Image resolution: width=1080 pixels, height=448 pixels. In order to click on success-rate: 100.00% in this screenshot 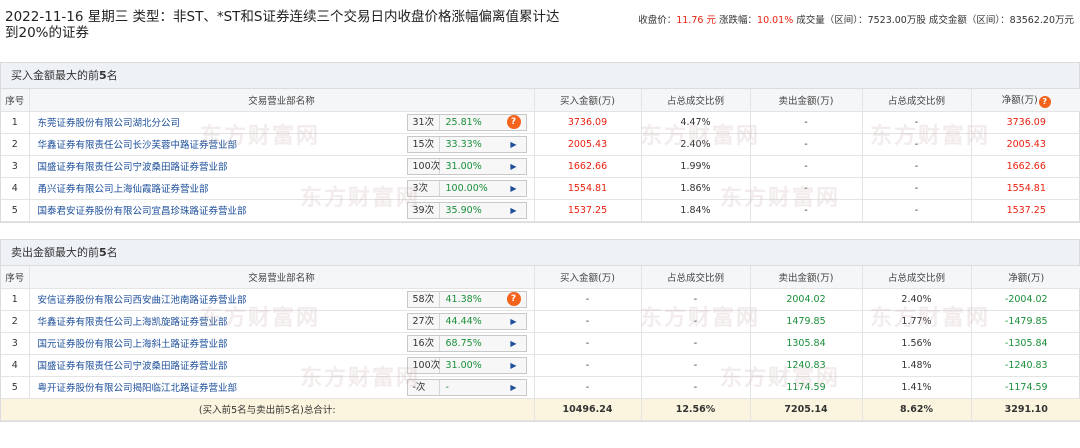, I will do `click(466, 188)`.